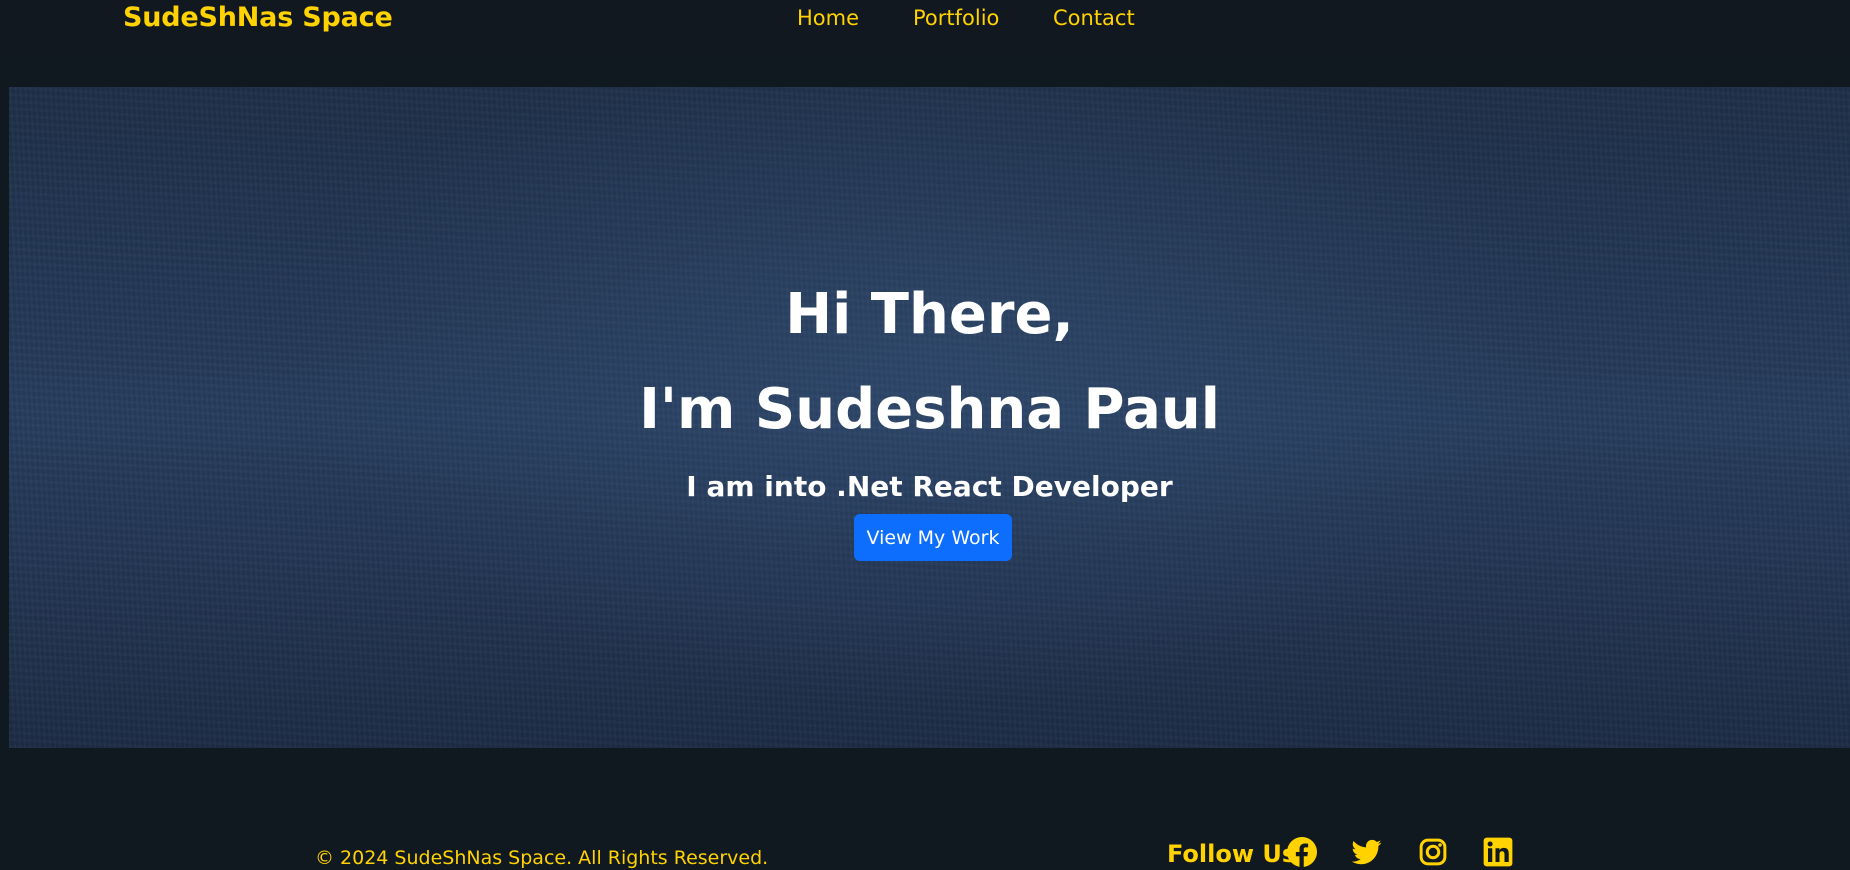 This screenshot has width=1850, height=870. What do you see at coordinates (1434, 853) in the screenshot?
I see `instagram-icon` at bounding box center [1434, 853].